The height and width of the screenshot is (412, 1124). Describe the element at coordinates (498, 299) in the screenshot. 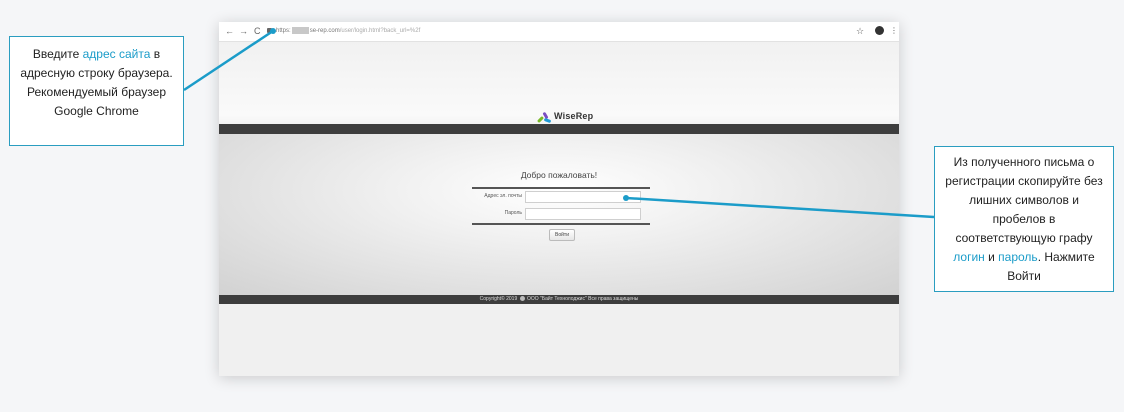

I see `footer-copyright: Copyright© 2019` at that location.